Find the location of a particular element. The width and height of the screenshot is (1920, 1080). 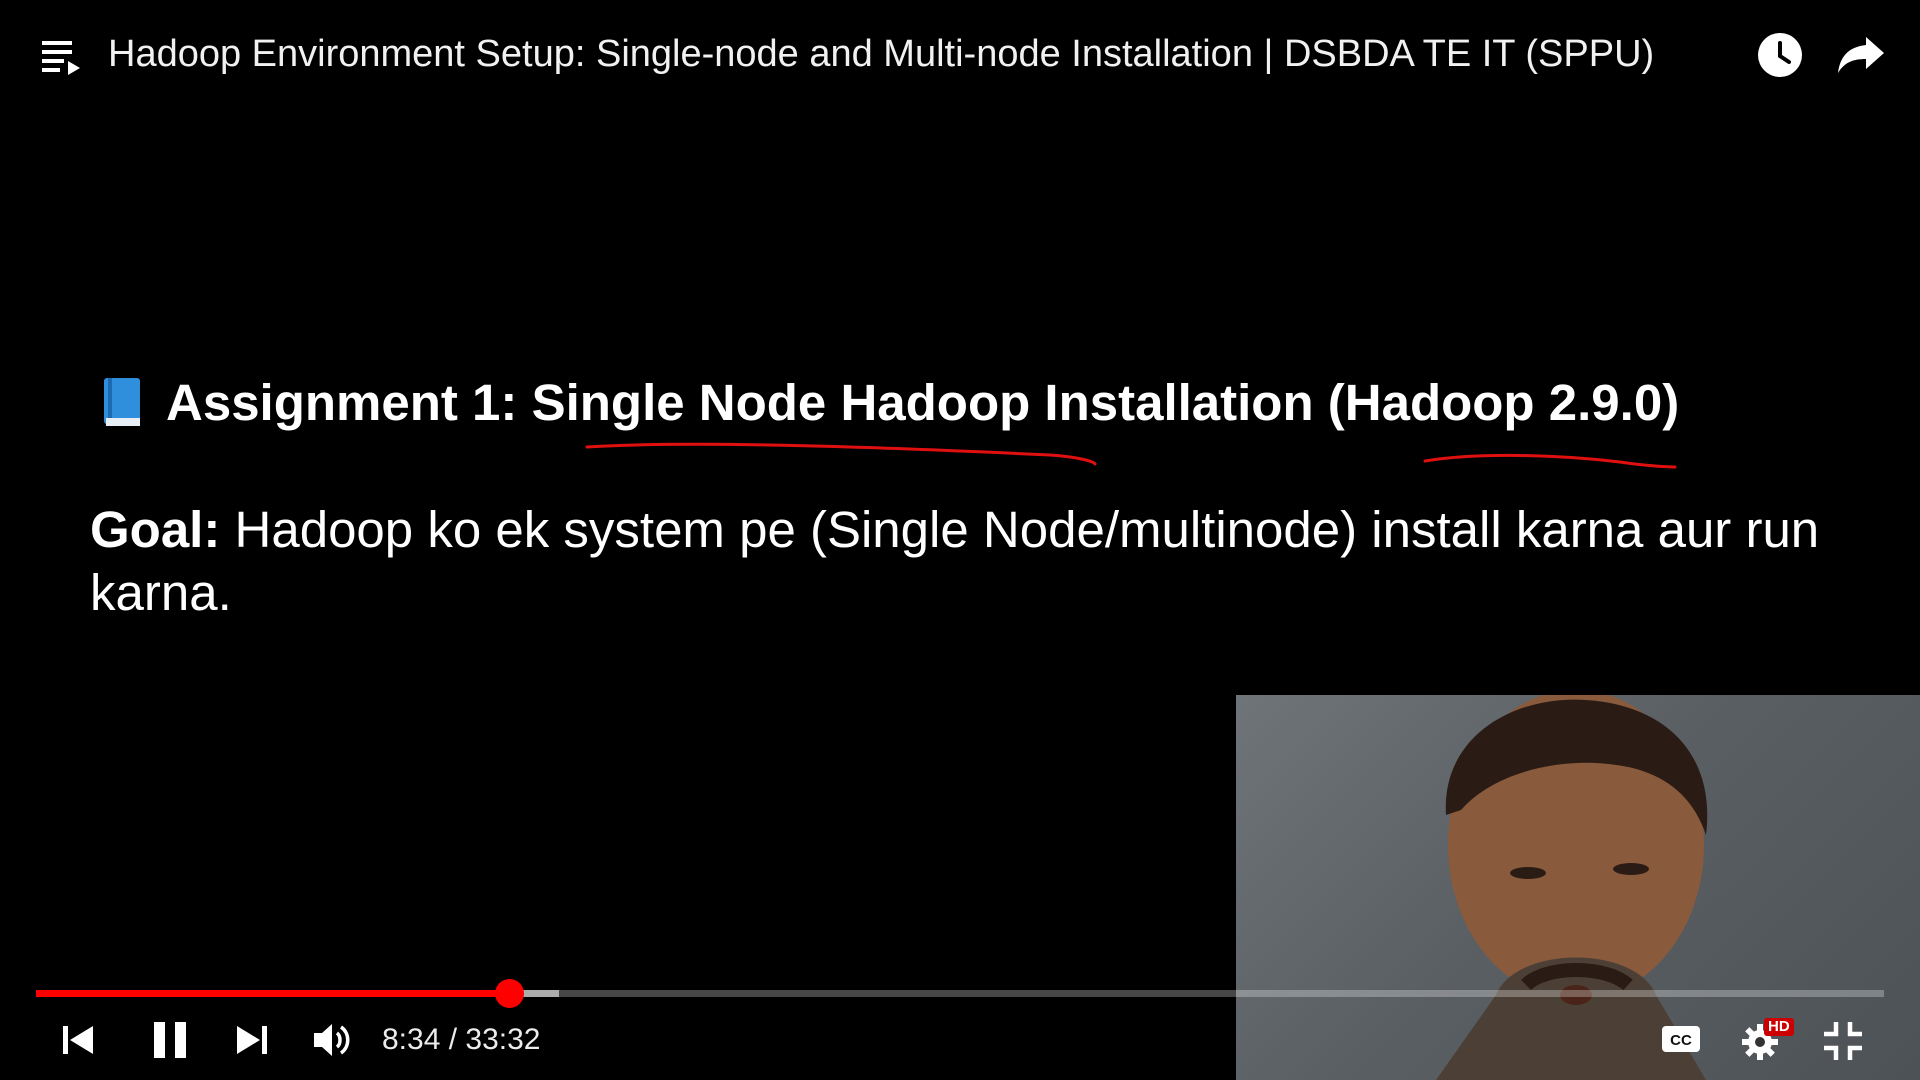

watch-later-button is located at coordinates (1780, 55).